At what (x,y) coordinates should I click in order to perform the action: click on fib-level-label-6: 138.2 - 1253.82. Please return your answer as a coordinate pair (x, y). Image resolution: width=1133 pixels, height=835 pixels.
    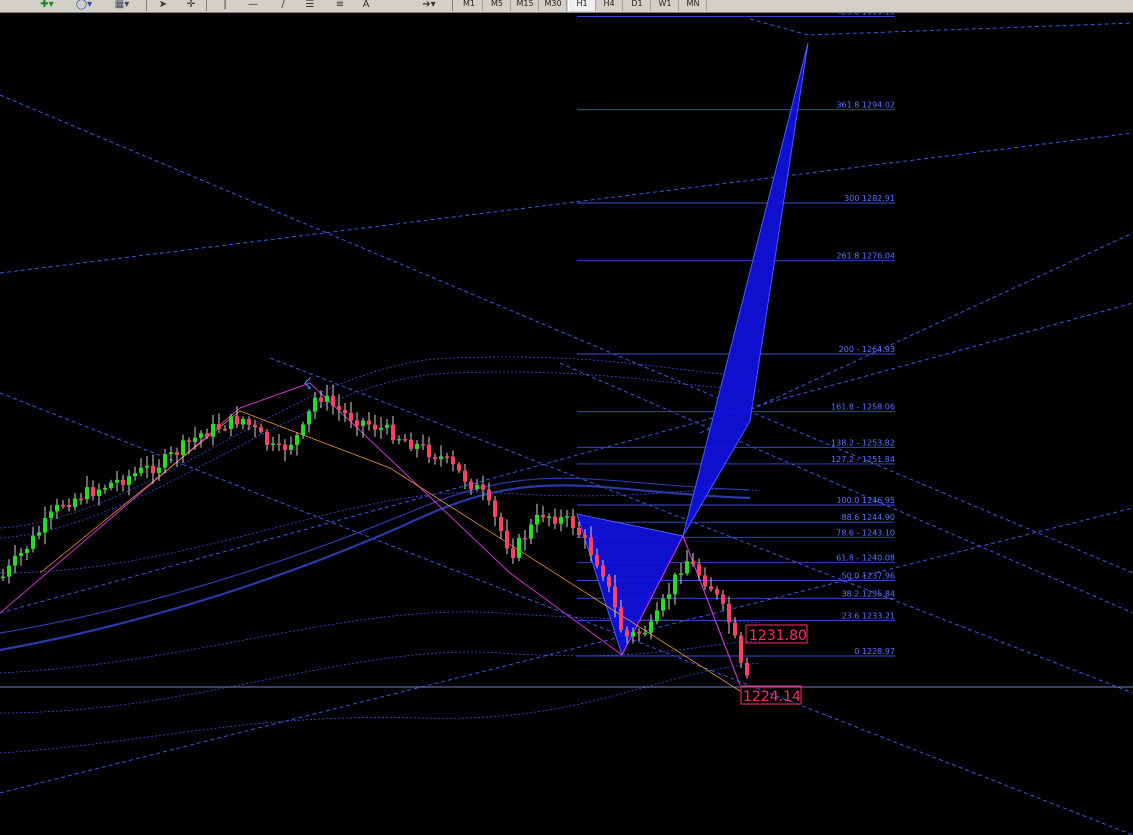
    Looking at the image, I should click on (863, 442).